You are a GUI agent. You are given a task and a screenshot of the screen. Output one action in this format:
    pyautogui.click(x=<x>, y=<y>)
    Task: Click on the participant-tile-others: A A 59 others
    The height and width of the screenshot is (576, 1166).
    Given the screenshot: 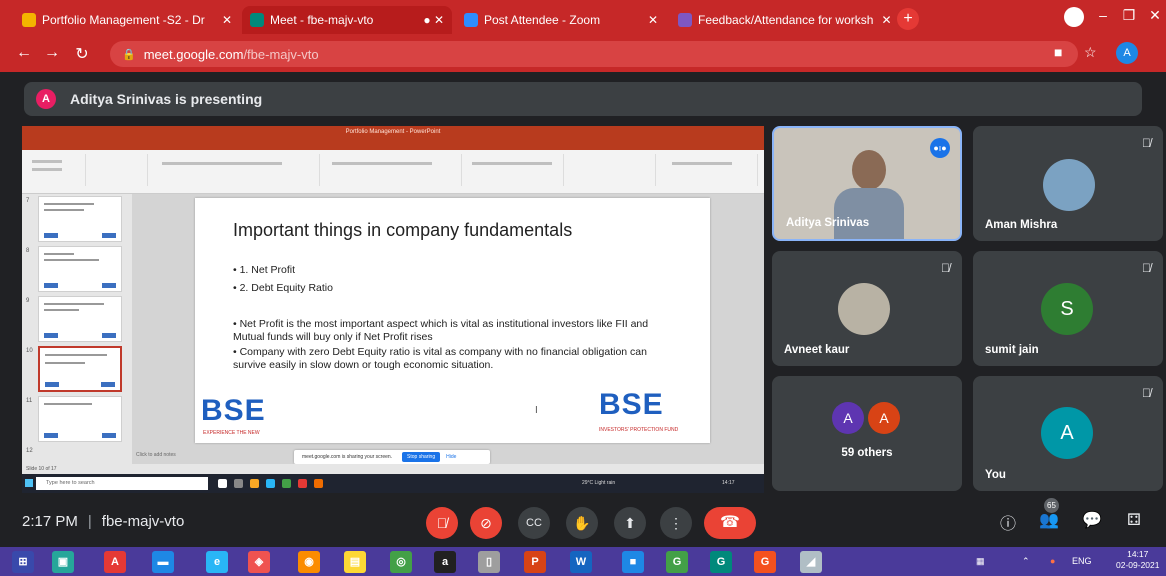 What is the action you would take?
    pyautogui.click(x=867, y=433)
    